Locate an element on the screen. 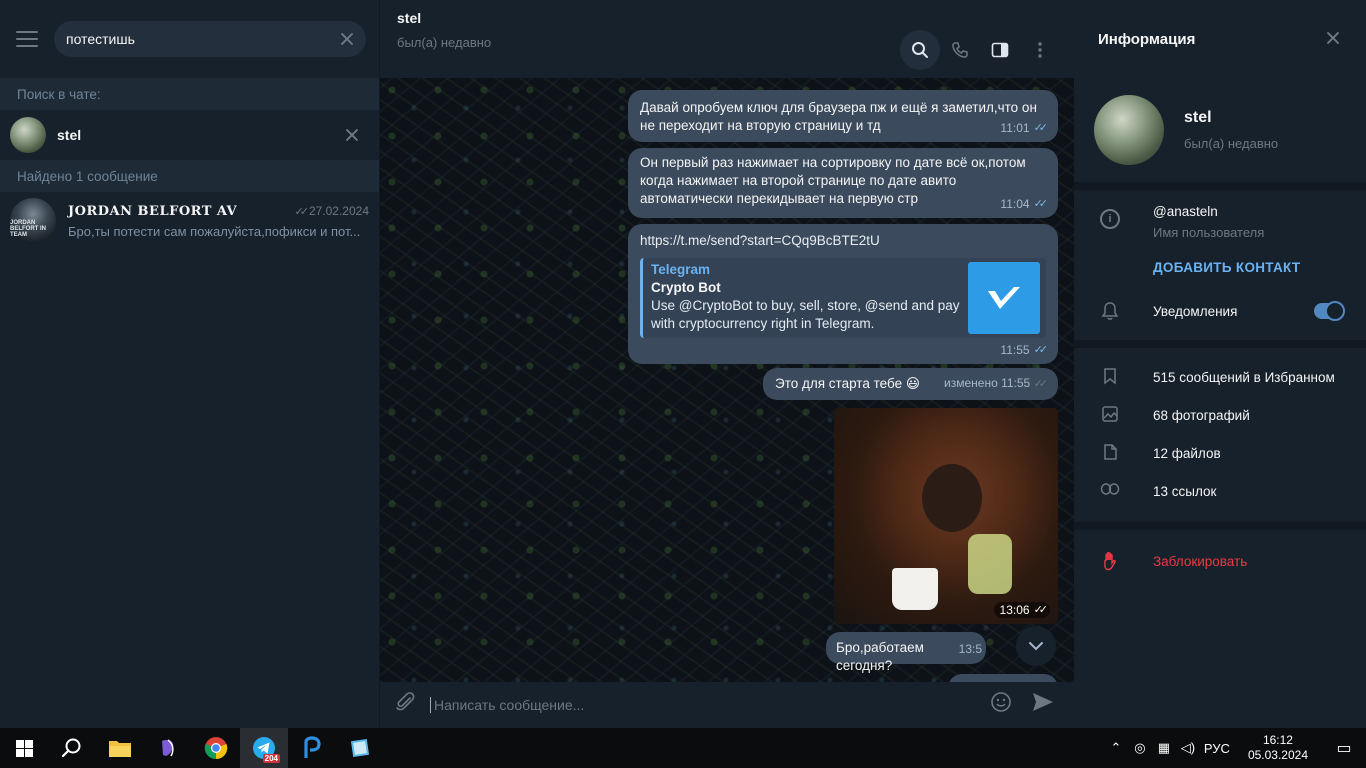 Image resolution: width=1366 pixels, height=768 pixels. stat-row-links: 13 ссылок is located at coordinates (1220, 491).